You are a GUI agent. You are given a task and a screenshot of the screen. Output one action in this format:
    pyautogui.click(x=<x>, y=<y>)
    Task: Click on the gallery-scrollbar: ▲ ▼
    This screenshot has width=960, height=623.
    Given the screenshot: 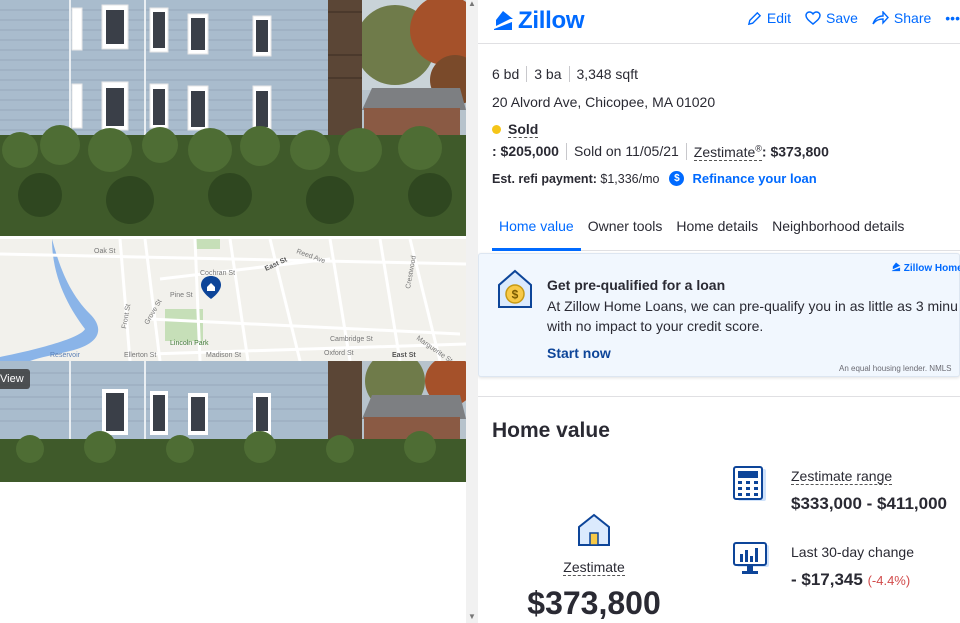 What is the action you would take?
    pyautogui.click(x=472, y=311)
    